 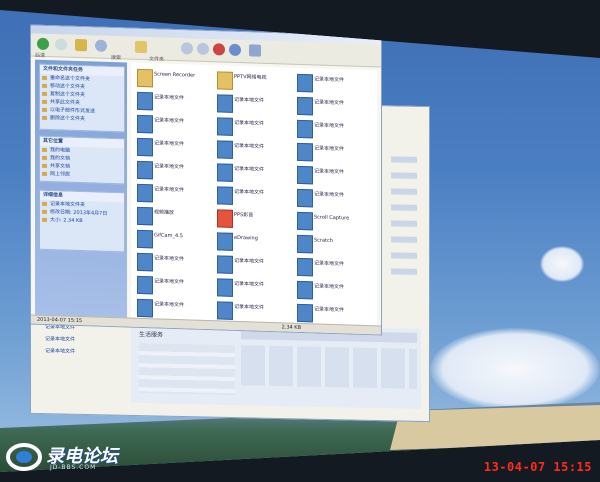 I want to click on forward-button, so click(x=61, y=44).